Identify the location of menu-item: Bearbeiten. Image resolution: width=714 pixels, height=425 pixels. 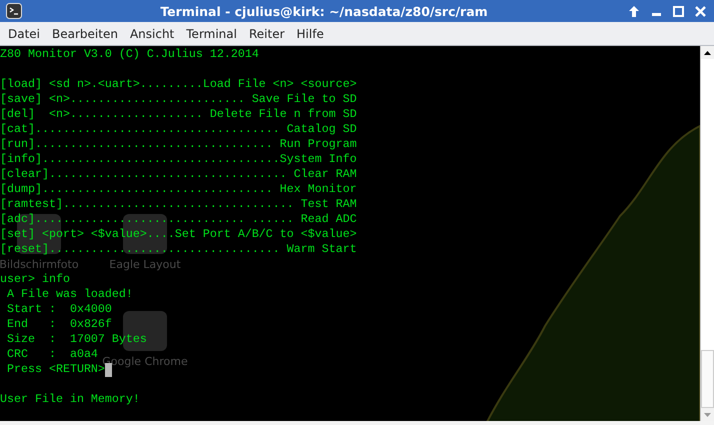
(85, 33).